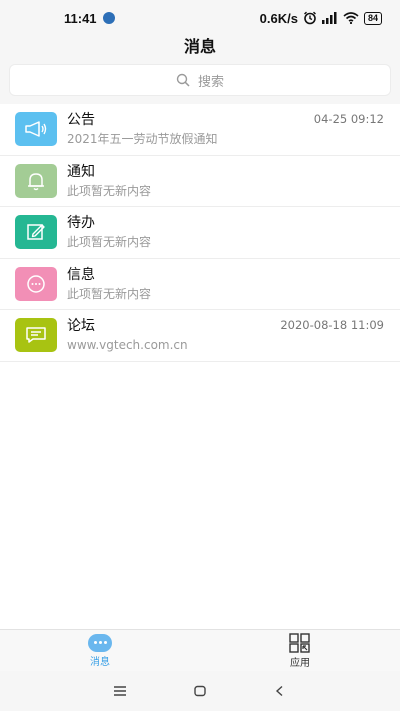 The height and width of the screenshot is (711, 400). I want to click on bell-icon, so click(36, 180).